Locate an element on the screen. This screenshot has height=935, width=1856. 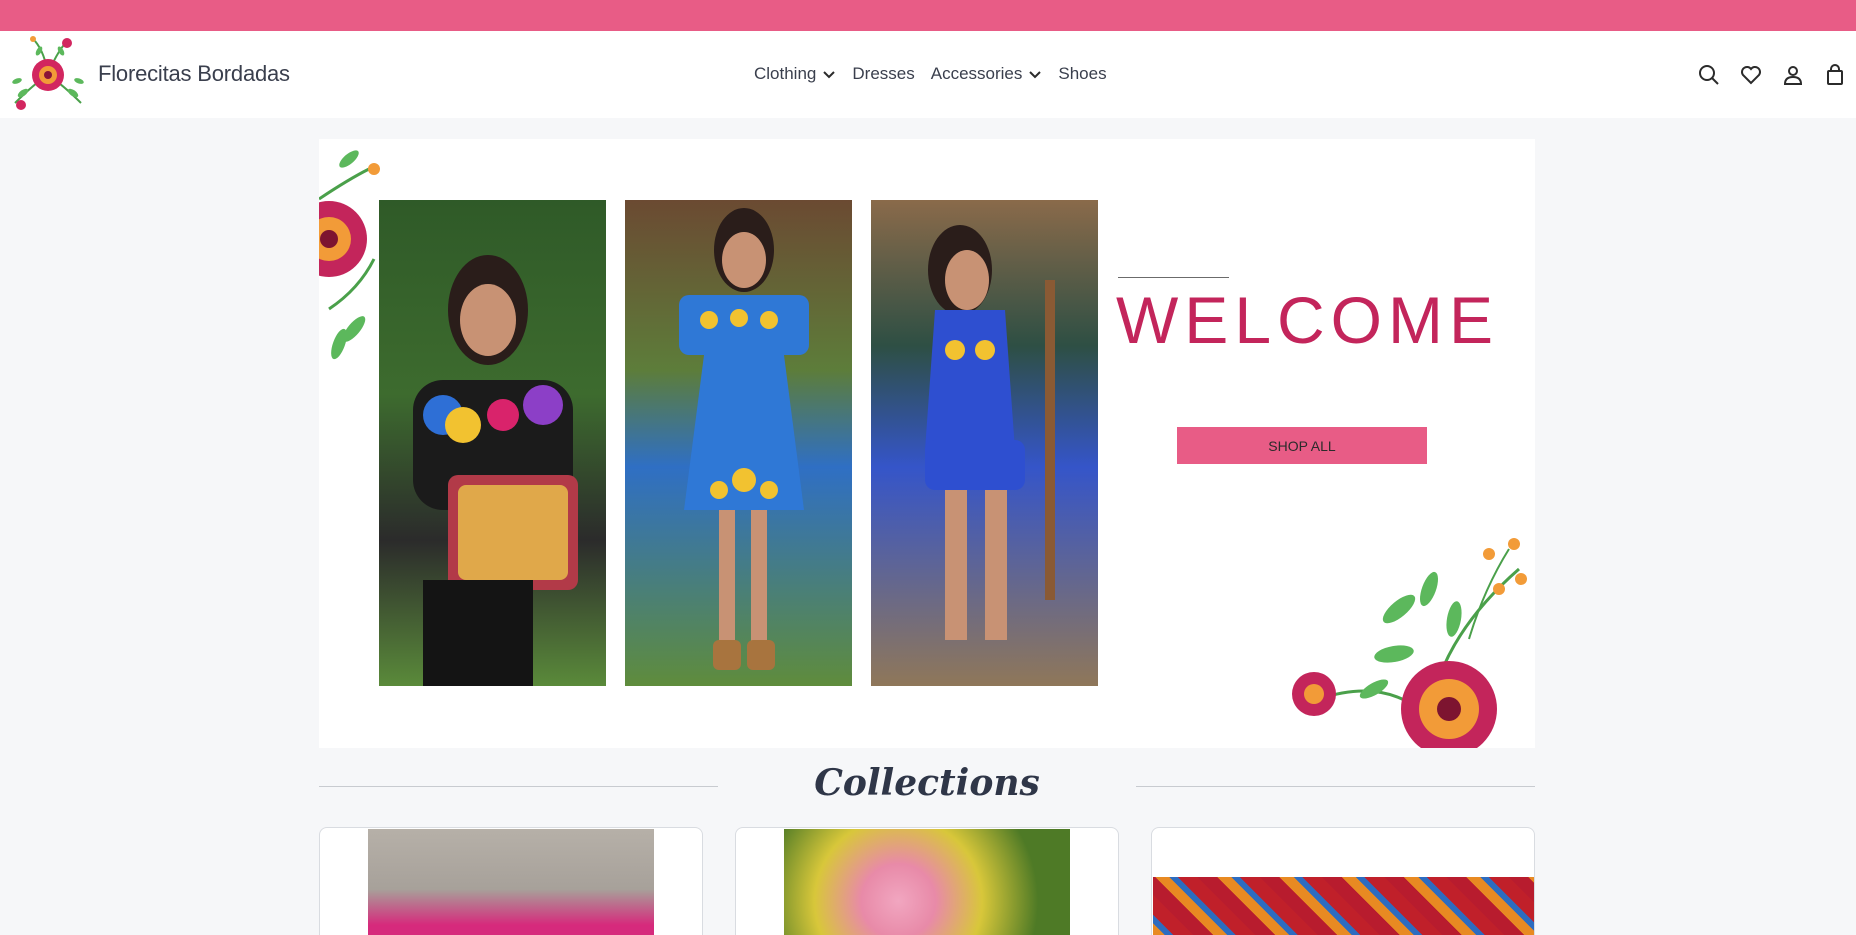
nav-item-label: Shoes is located at coordinates (1082, 73).